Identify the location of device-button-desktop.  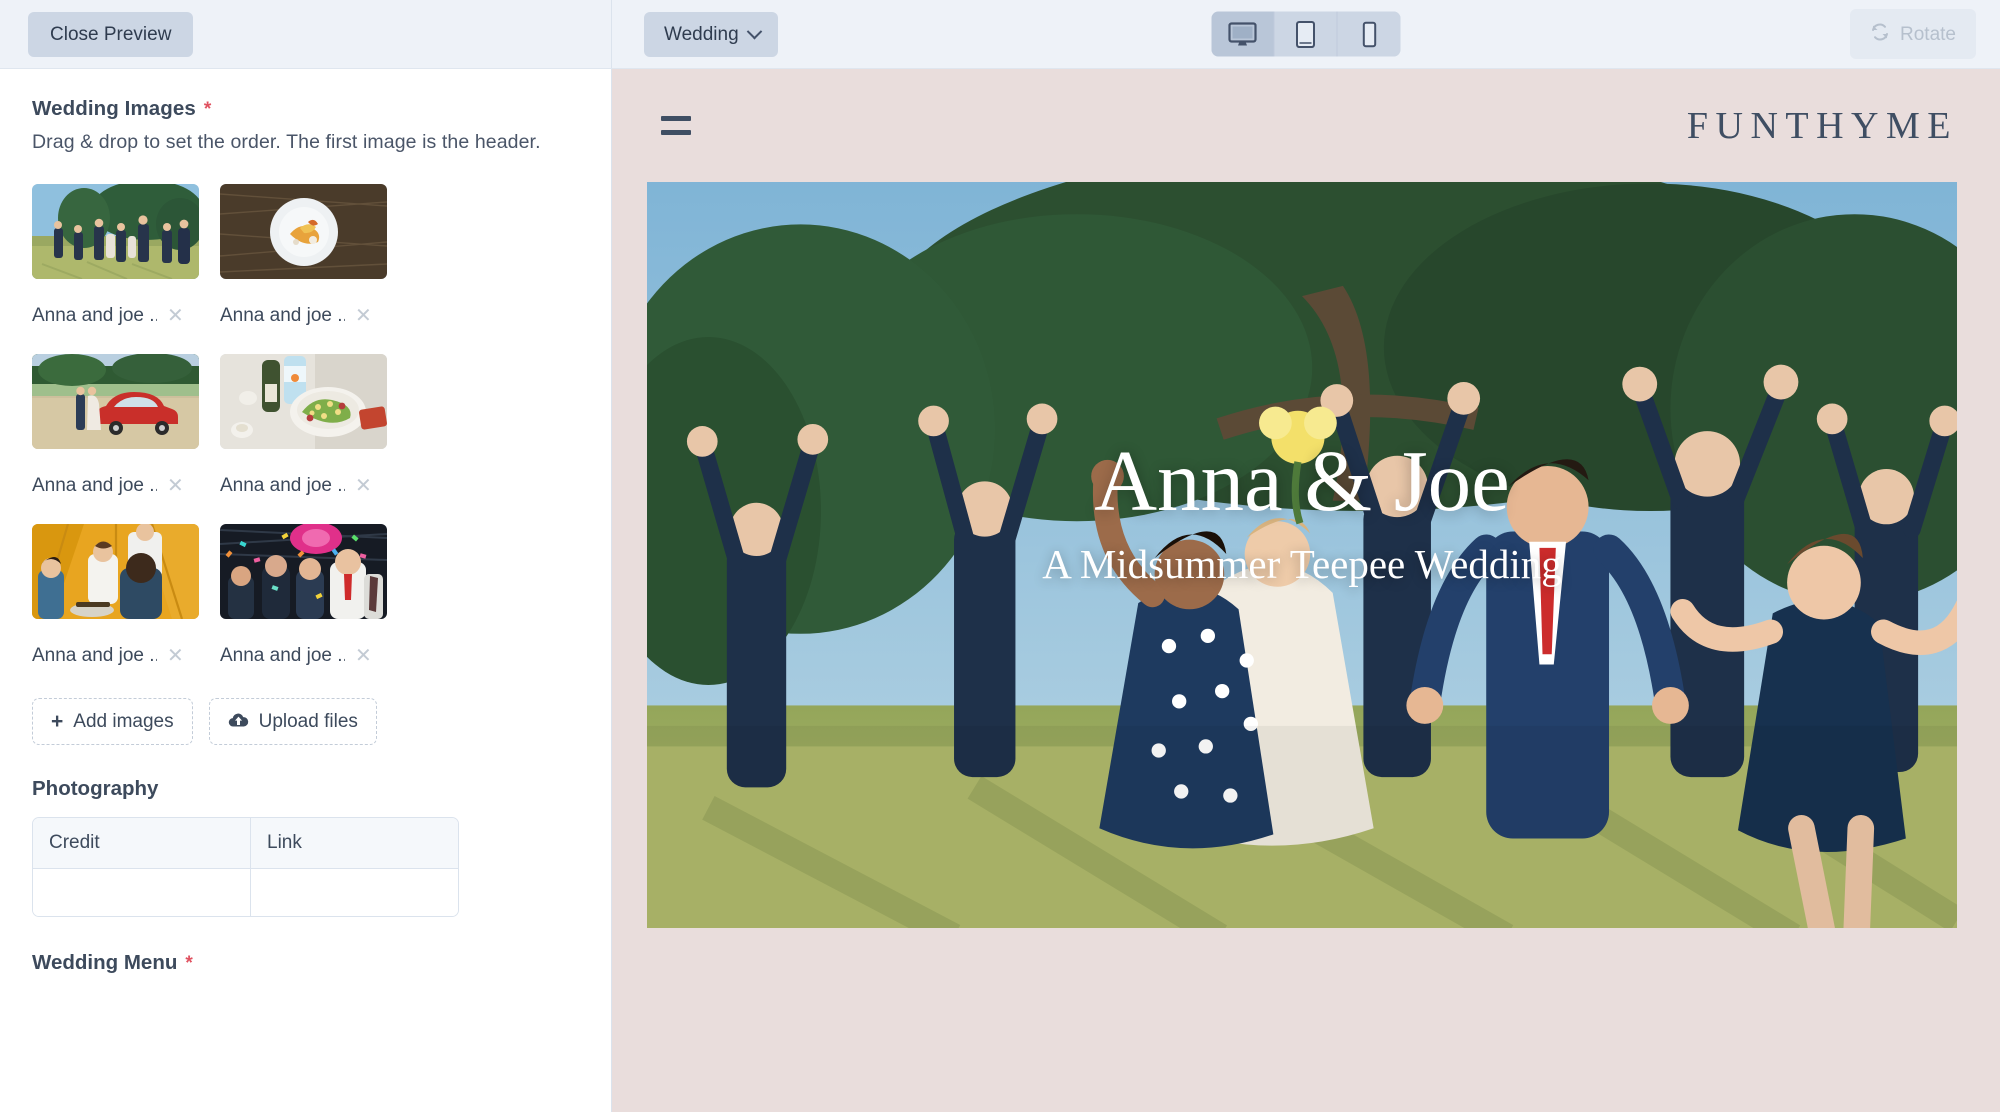
(1243, 34).